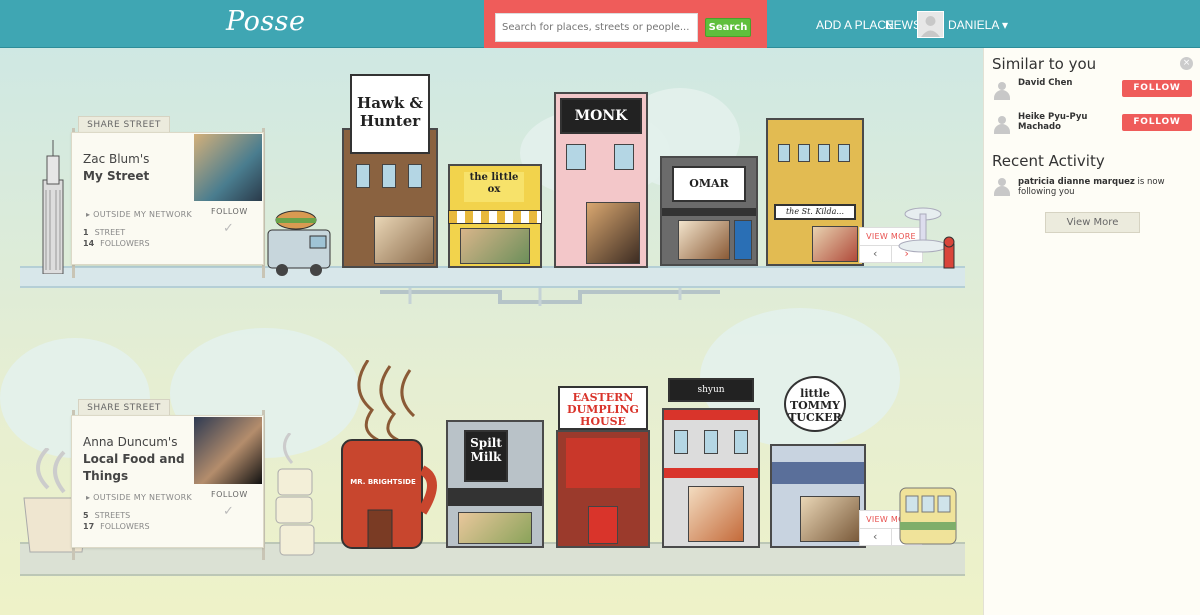 The width and height of the screenshot is (1200, 615). Describe the element at coordinates (1094, 91) in the screenshot. I see `suggested-person: David Chen FOLLOW` at that location.